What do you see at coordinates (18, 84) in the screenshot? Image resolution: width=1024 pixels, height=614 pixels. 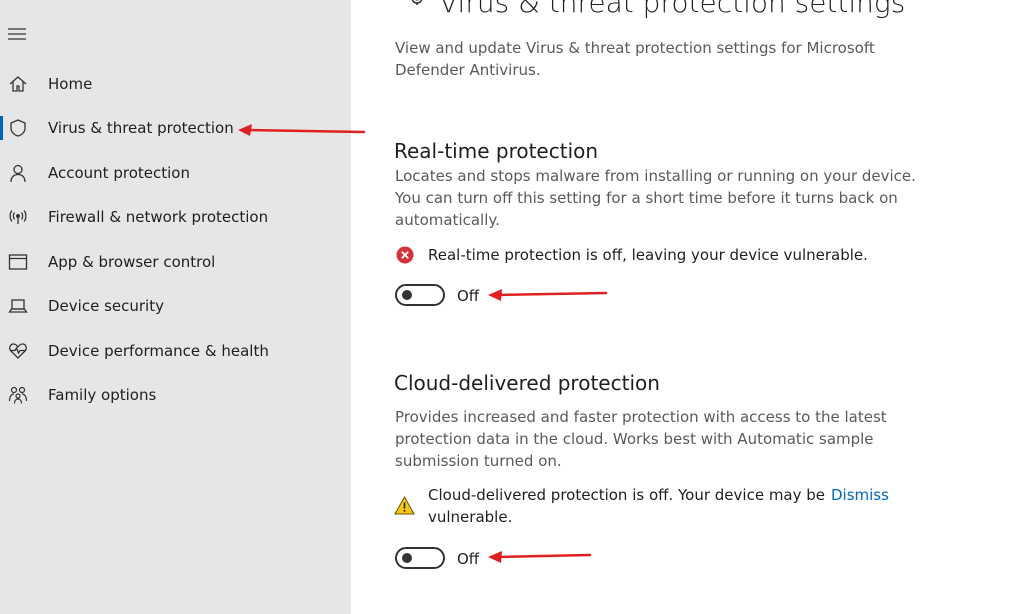 I see `home-icon` at bounding box center [18, 84].